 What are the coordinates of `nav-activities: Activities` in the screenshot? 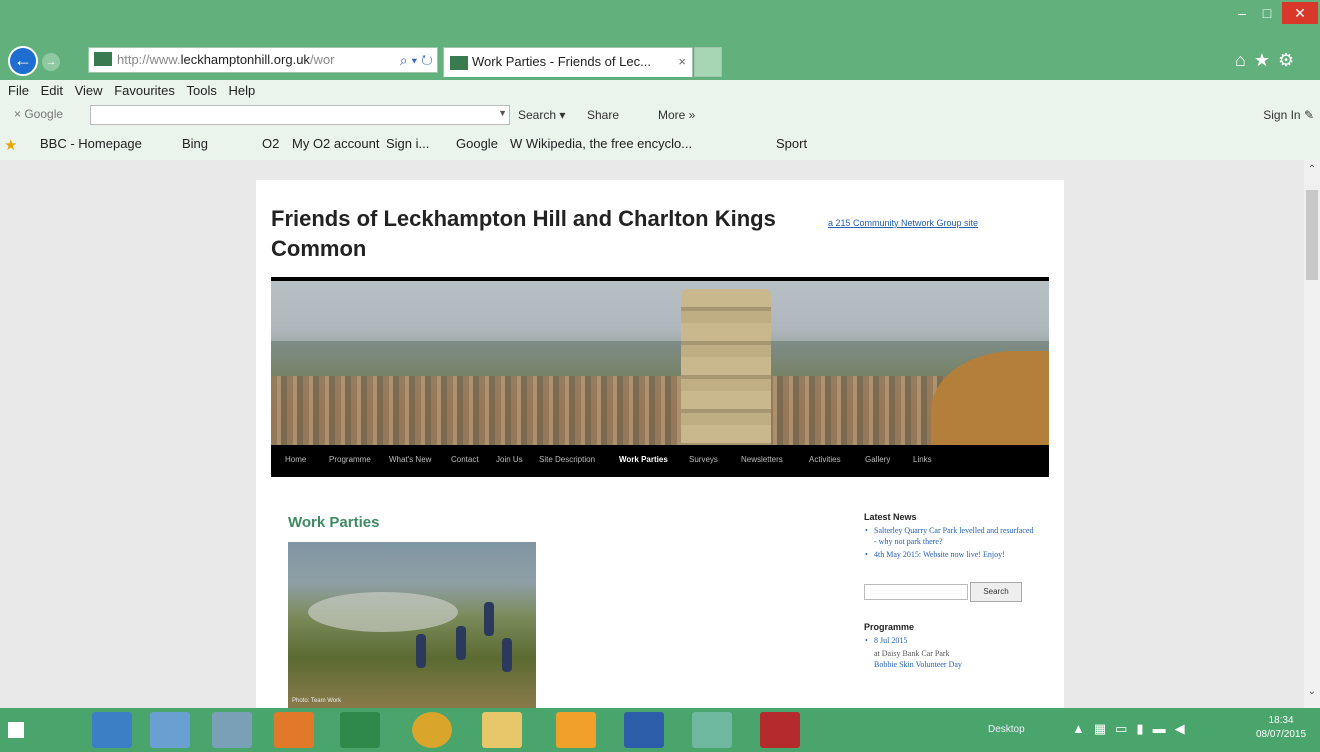 It's located at (825, 459).